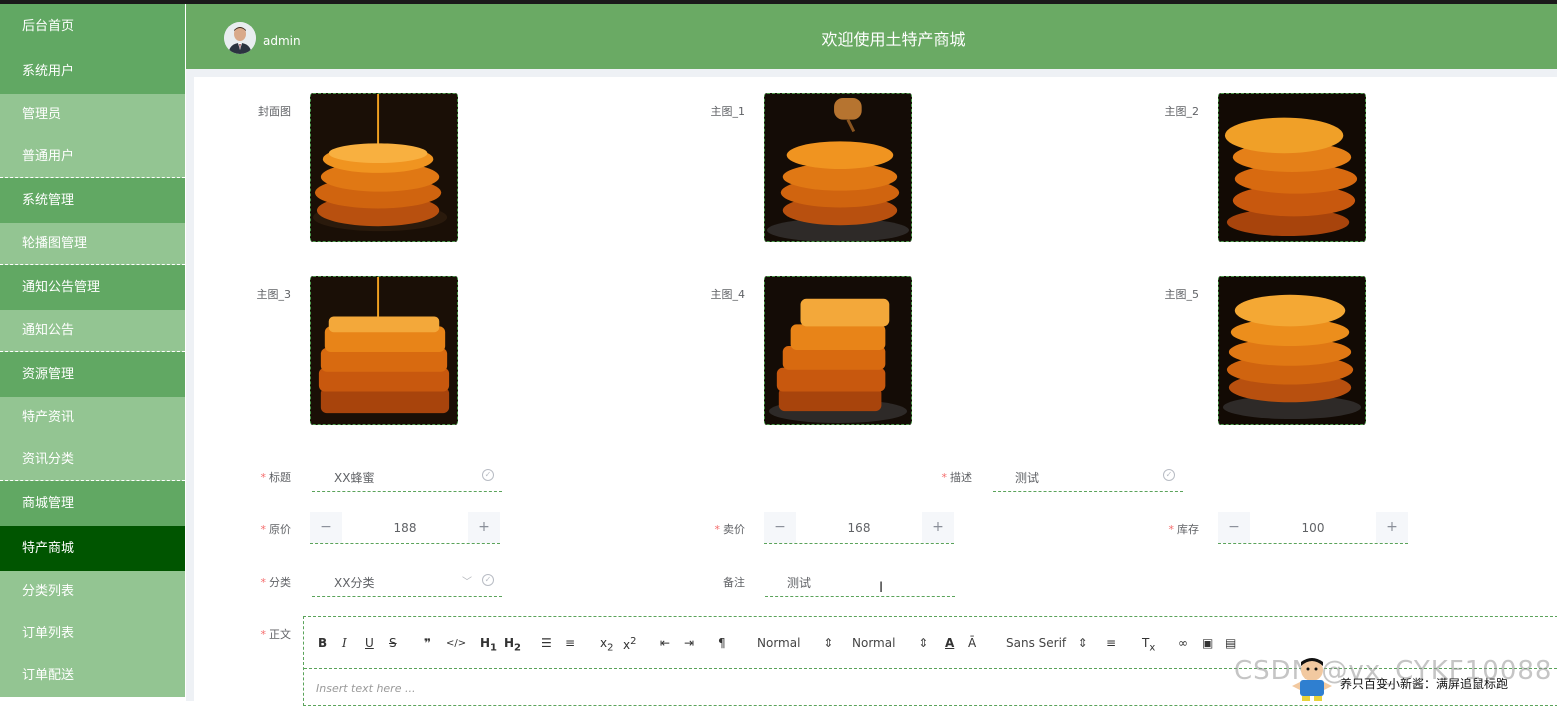  What do you see at coordinates (92, 115) in the screenshot?
I see `sidebar-item-admins: 管理员` at bounding box center [92, 115].